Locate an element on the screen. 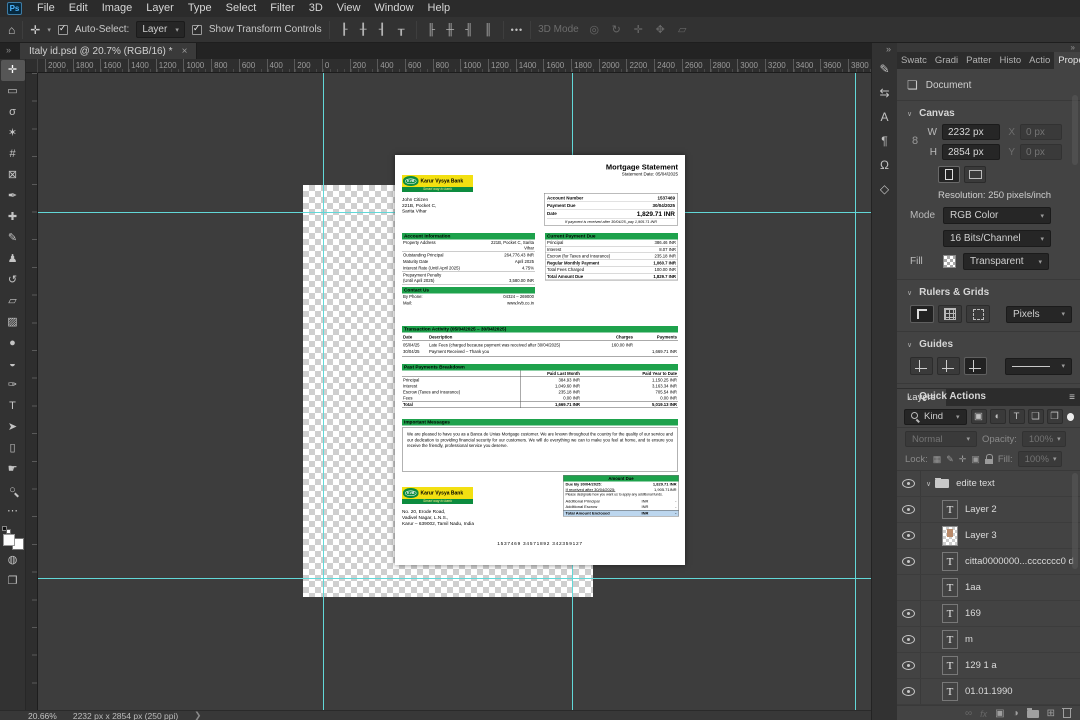  layer-name: edite text is located at coordinates (975, 483).